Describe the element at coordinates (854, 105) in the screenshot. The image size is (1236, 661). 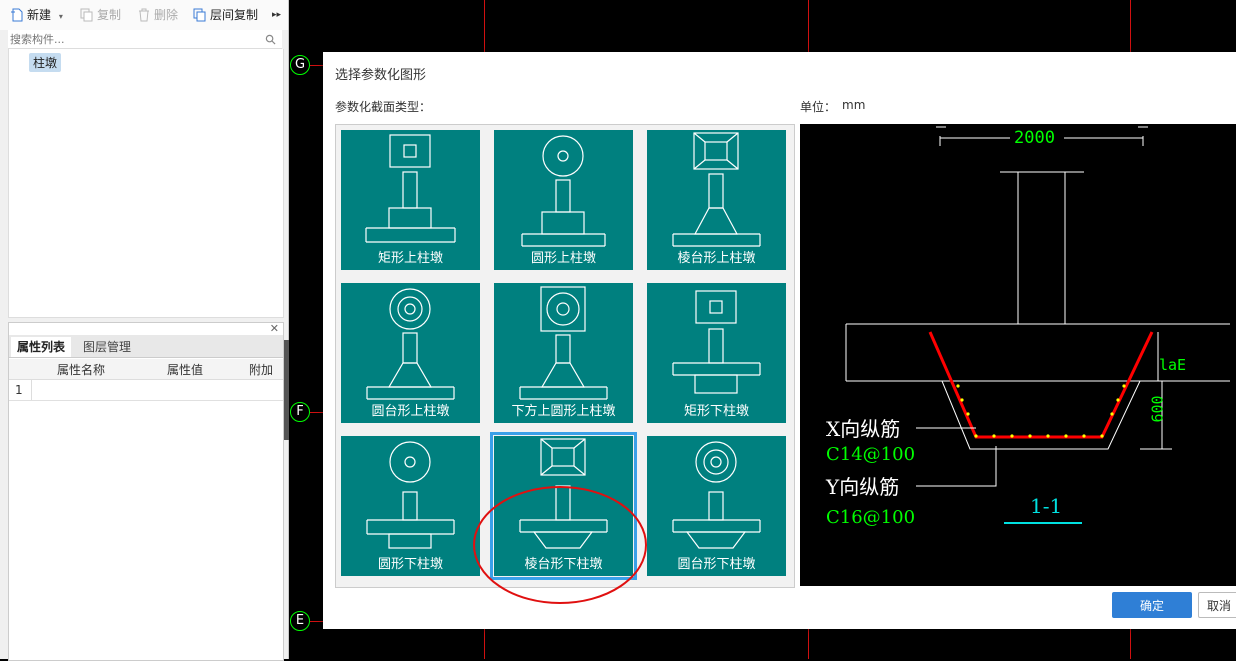
I see `unit-value: mm` at that location.